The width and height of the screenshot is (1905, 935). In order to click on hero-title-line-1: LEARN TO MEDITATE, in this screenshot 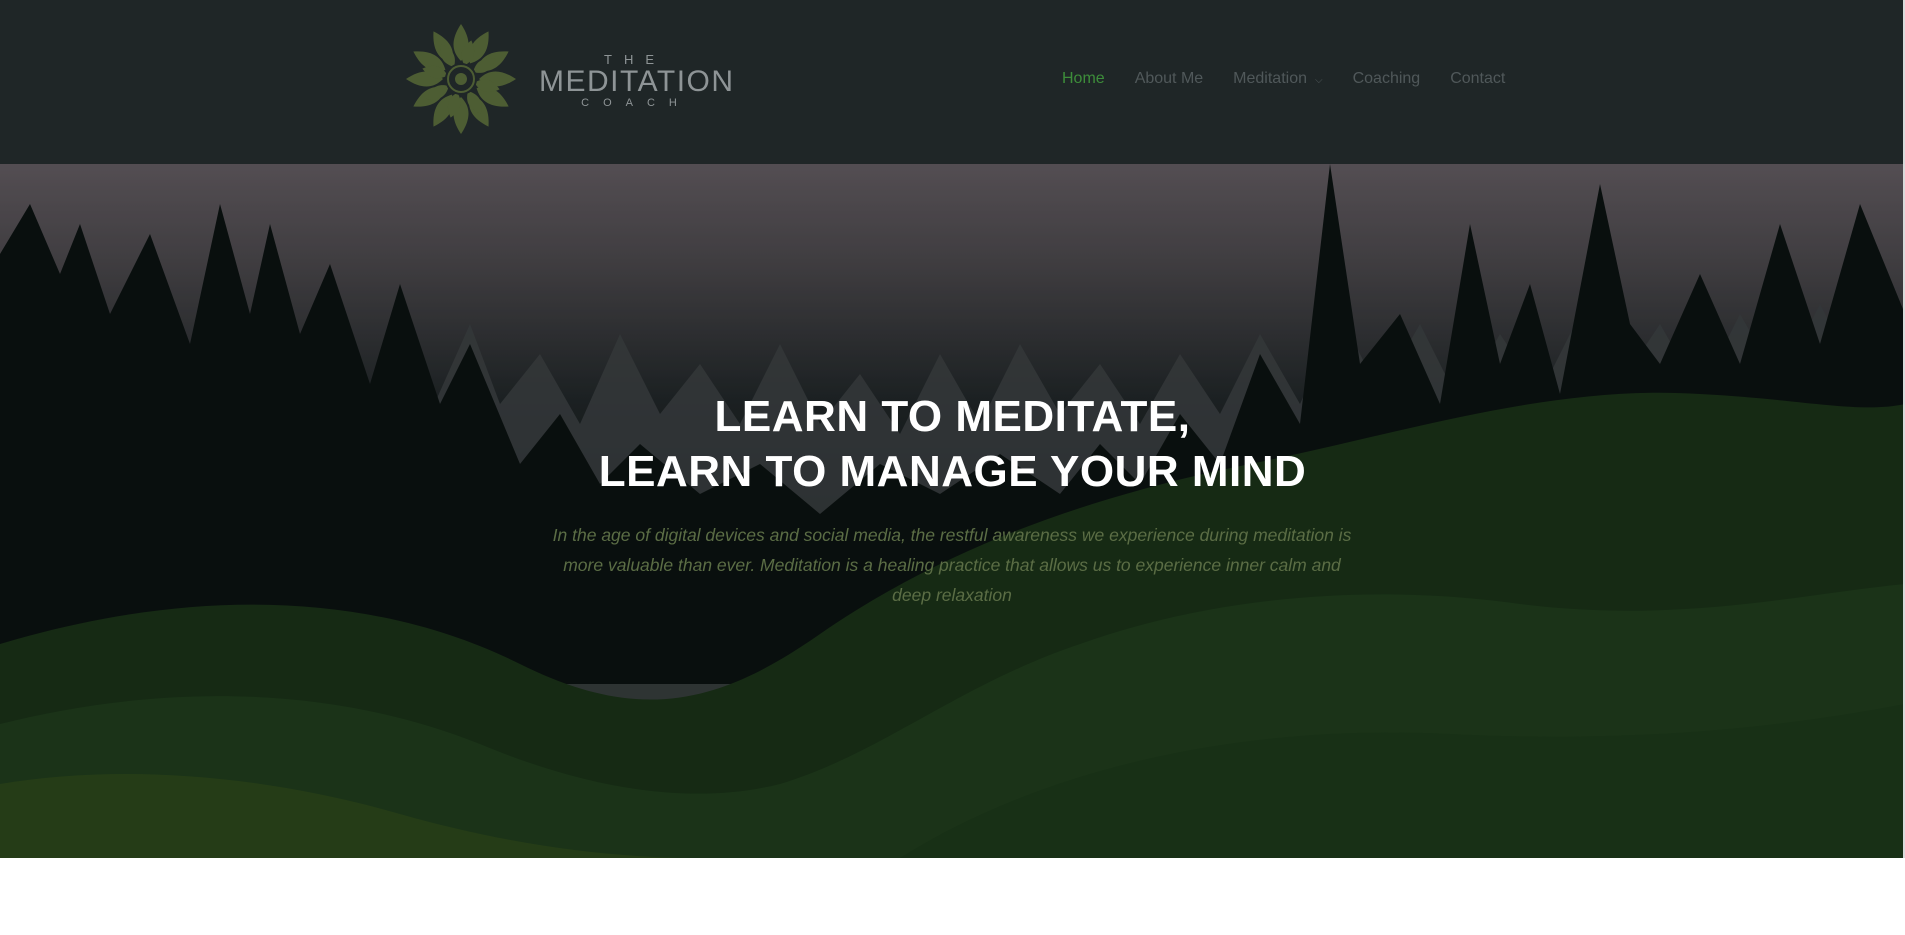, I will do `click(952, 416)`.